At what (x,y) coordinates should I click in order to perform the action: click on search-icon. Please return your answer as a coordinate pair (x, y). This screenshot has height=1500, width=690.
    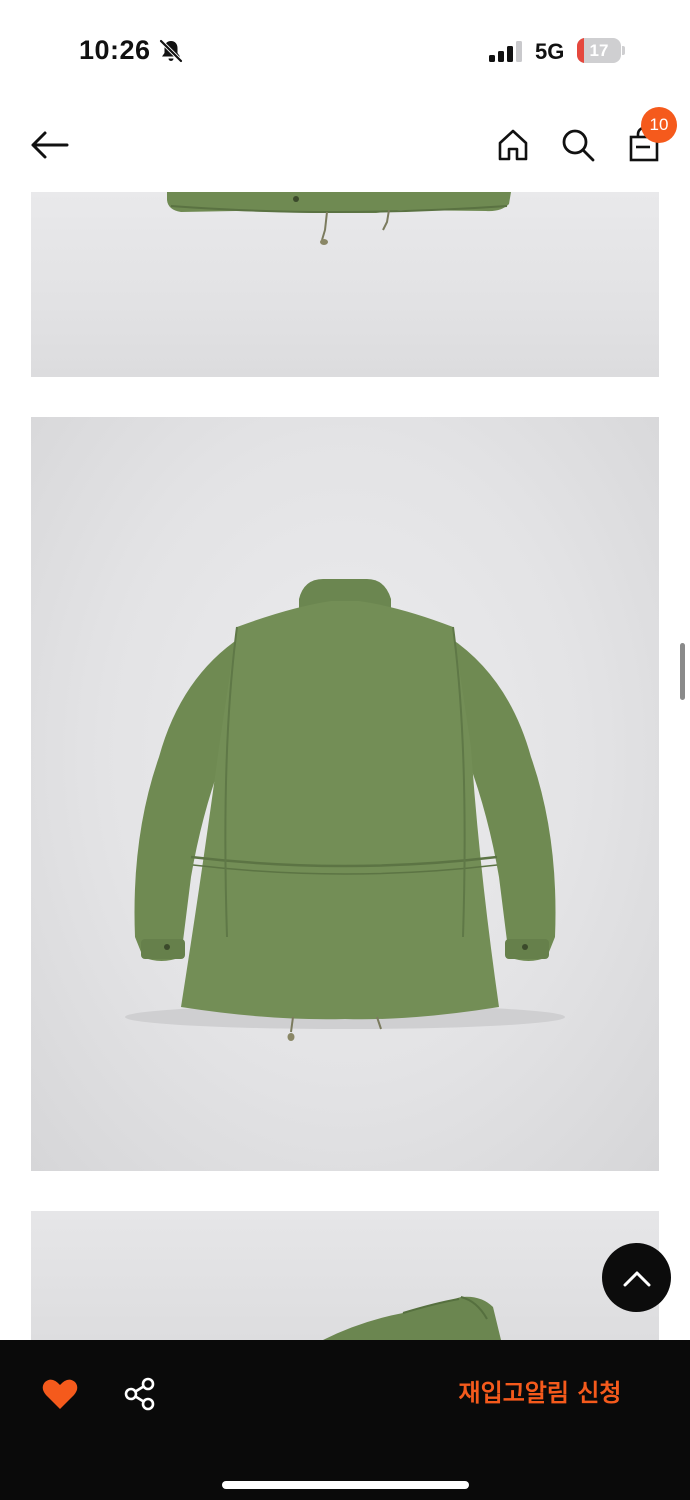
    Looking at the image, I should click on (578, 145).